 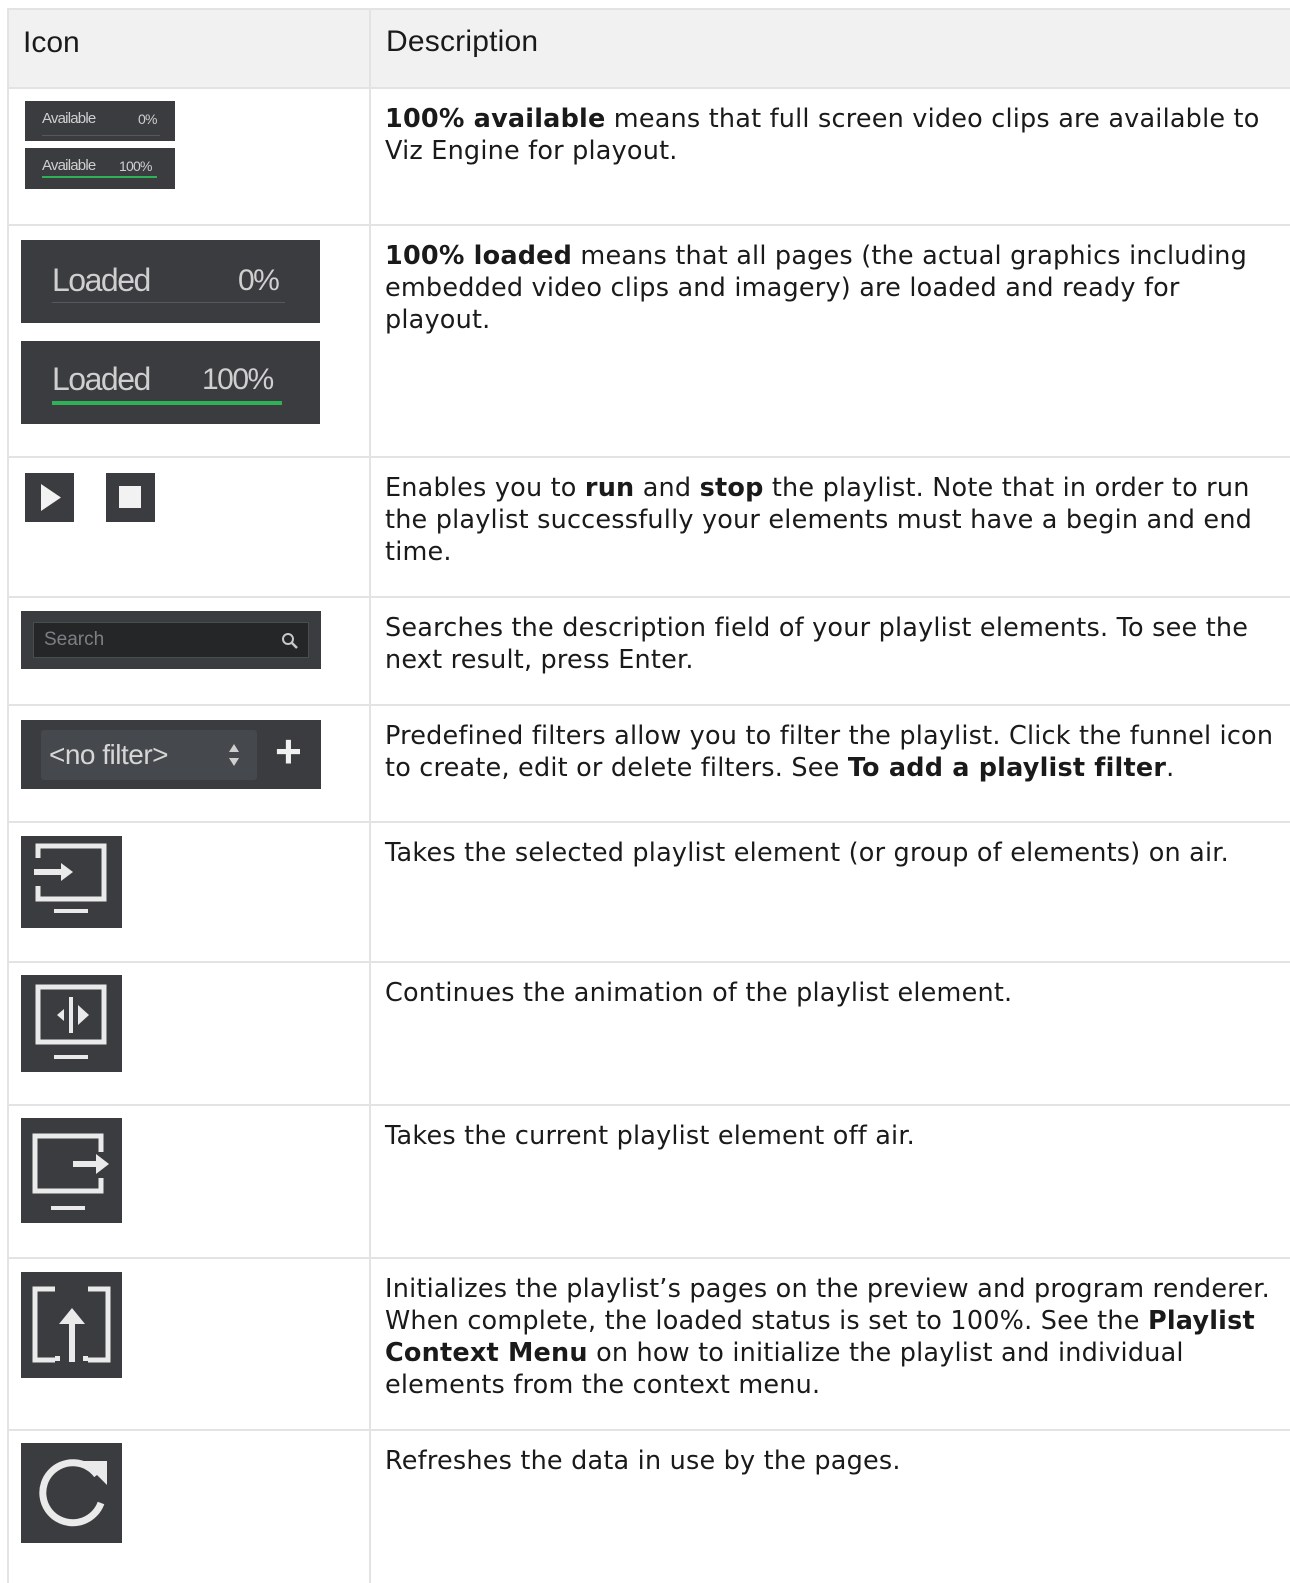 I want to click on header-description-column: Description, so click(x=462, y=41).